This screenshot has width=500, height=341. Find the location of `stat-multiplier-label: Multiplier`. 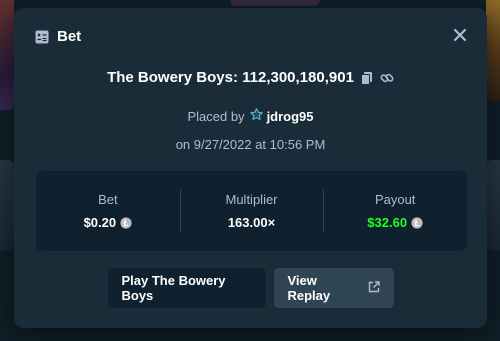

stat-multiplier-label: Multiplier is located at coordinates (251, 199).